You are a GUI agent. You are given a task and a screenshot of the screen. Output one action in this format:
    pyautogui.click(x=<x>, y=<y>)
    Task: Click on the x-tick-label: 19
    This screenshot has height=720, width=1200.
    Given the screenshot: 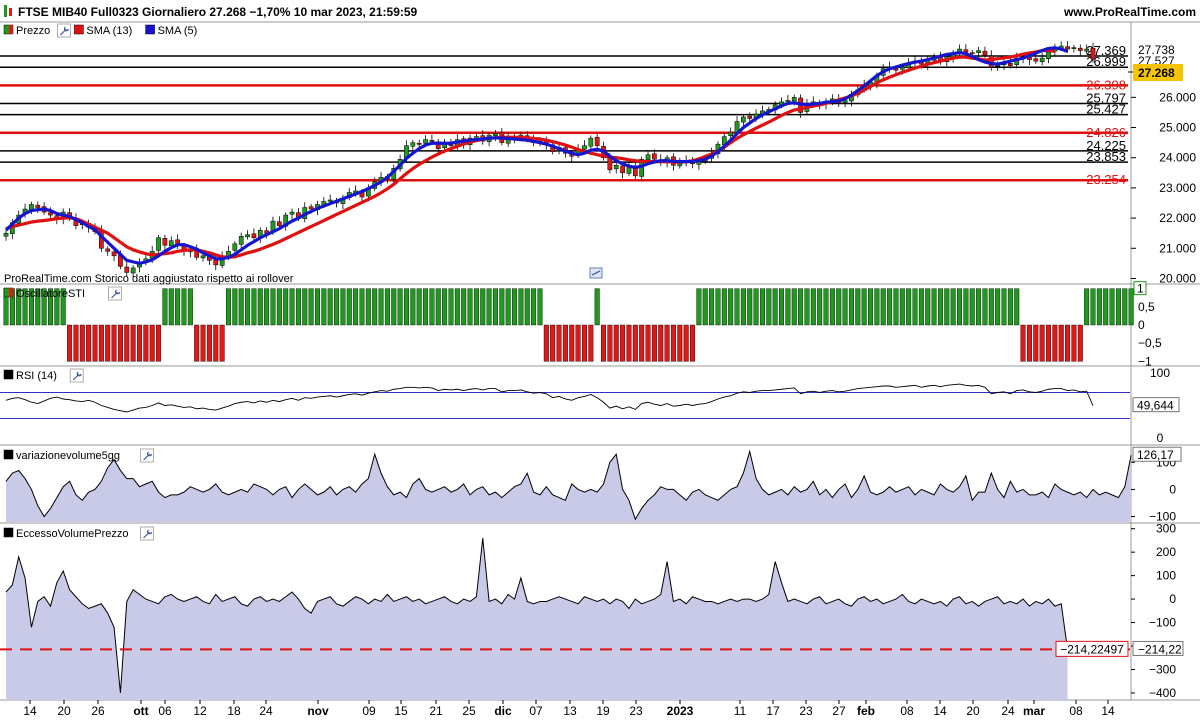 What is the action you would take?
    pyautogui.click(x=603, y=711)
    